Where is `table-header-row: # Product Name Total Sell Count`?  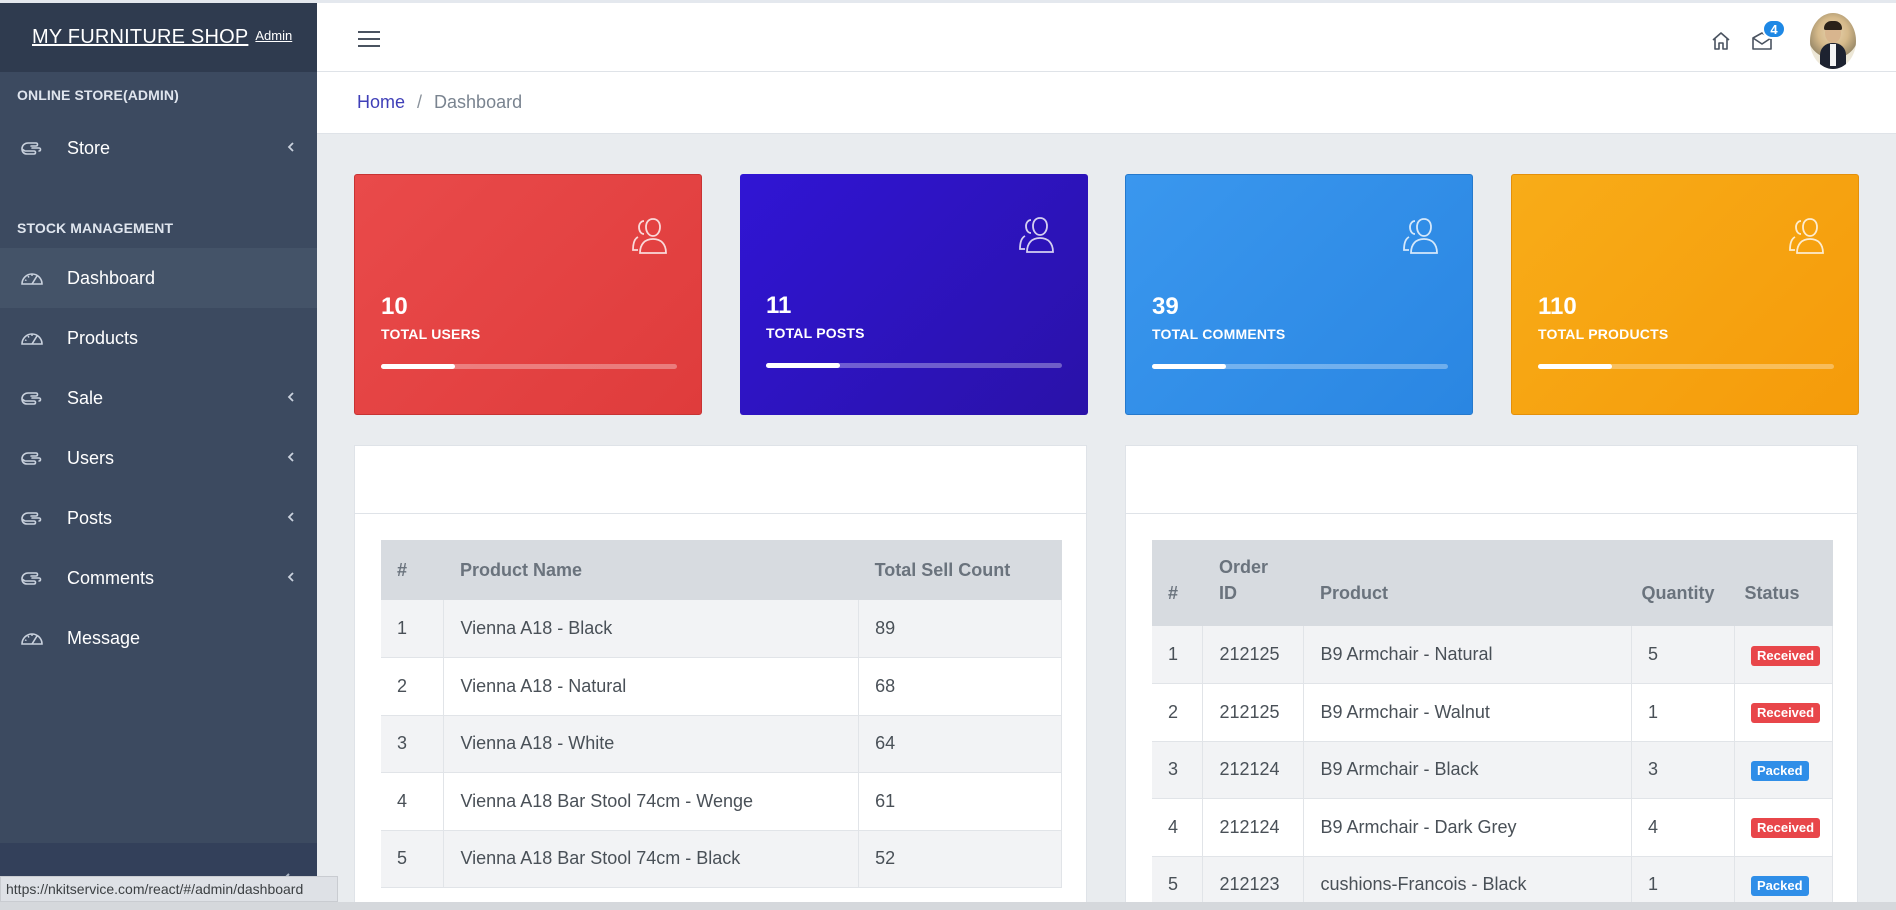
table-header-row: # Product Name Total Sell Count is located at coordinates (721, 570).